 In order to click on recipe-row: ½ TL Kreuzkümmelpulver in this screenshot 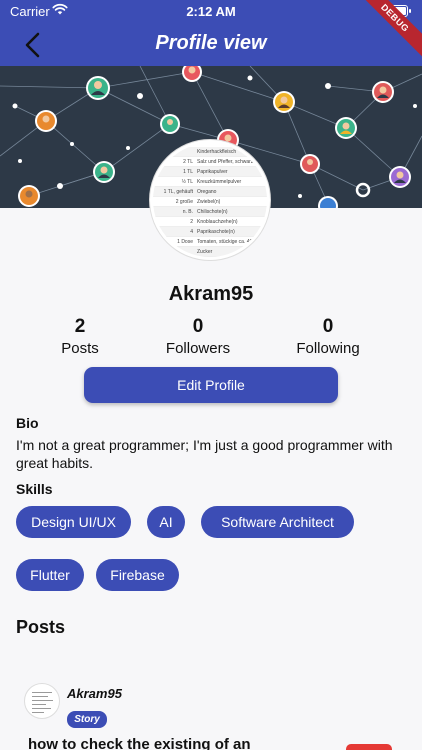, I will do `click(210, 182)`.